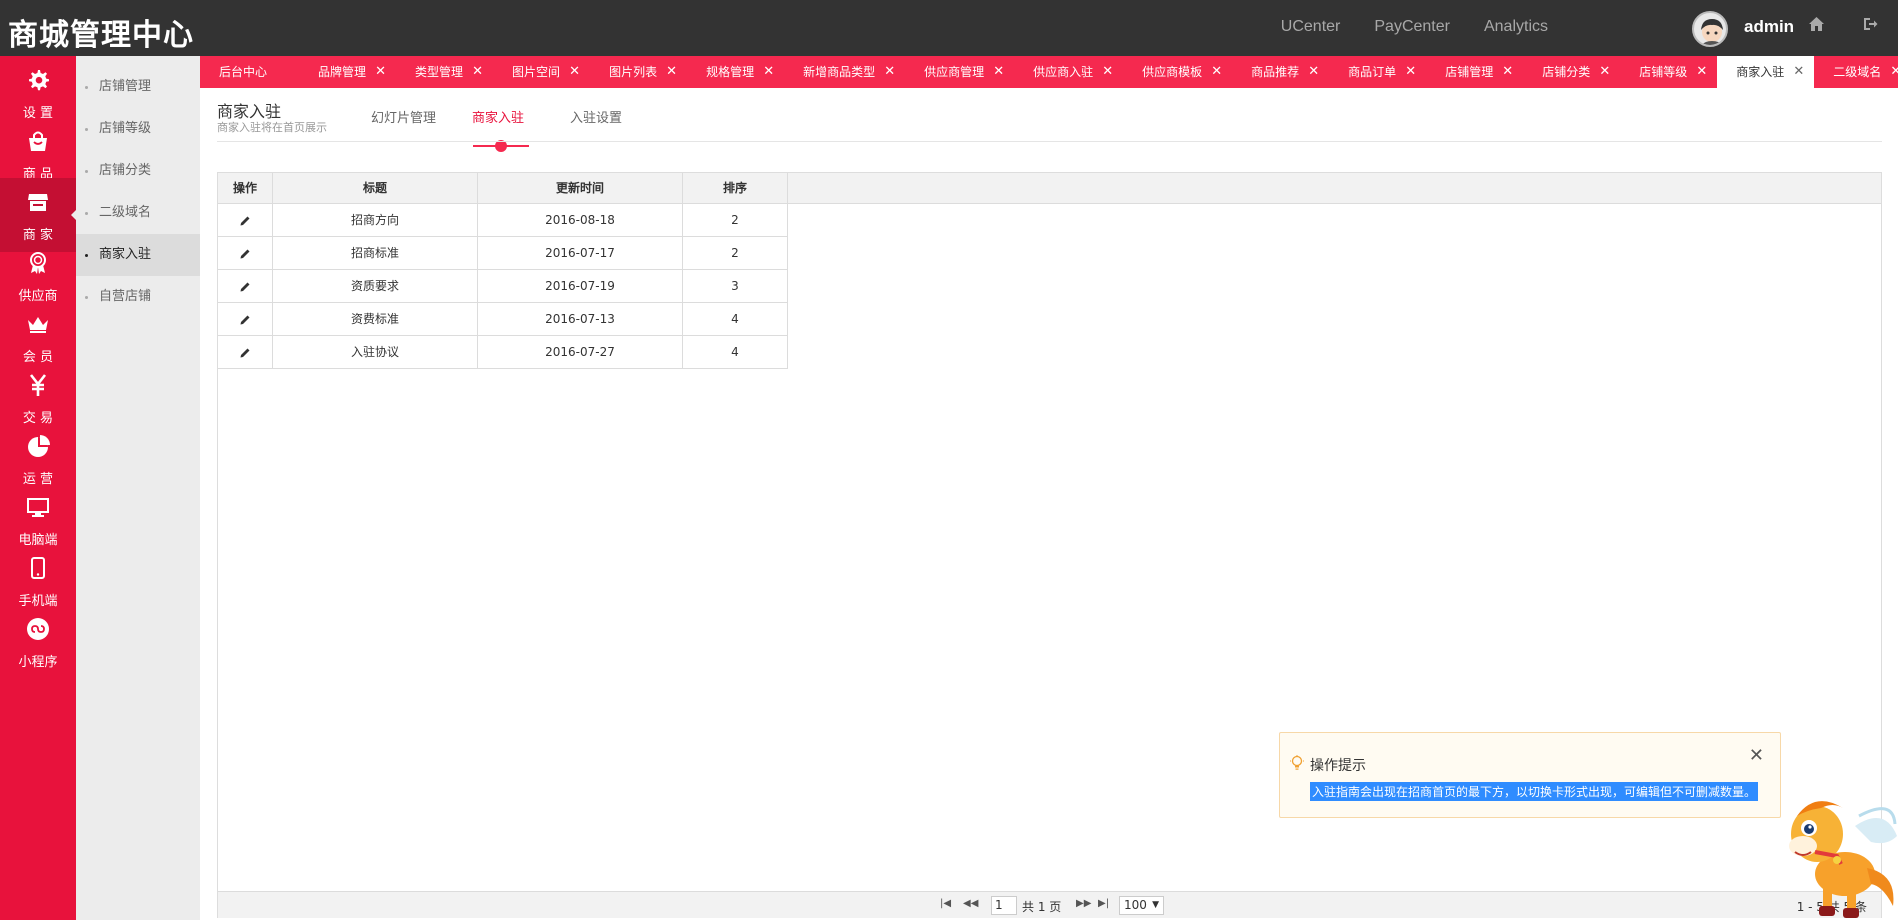  What do you see at coordinates (1766, 72) in the screenshot?
I see `tab-merchant-join: 商家入驻 ✕` at bounding box center [1766, 72].